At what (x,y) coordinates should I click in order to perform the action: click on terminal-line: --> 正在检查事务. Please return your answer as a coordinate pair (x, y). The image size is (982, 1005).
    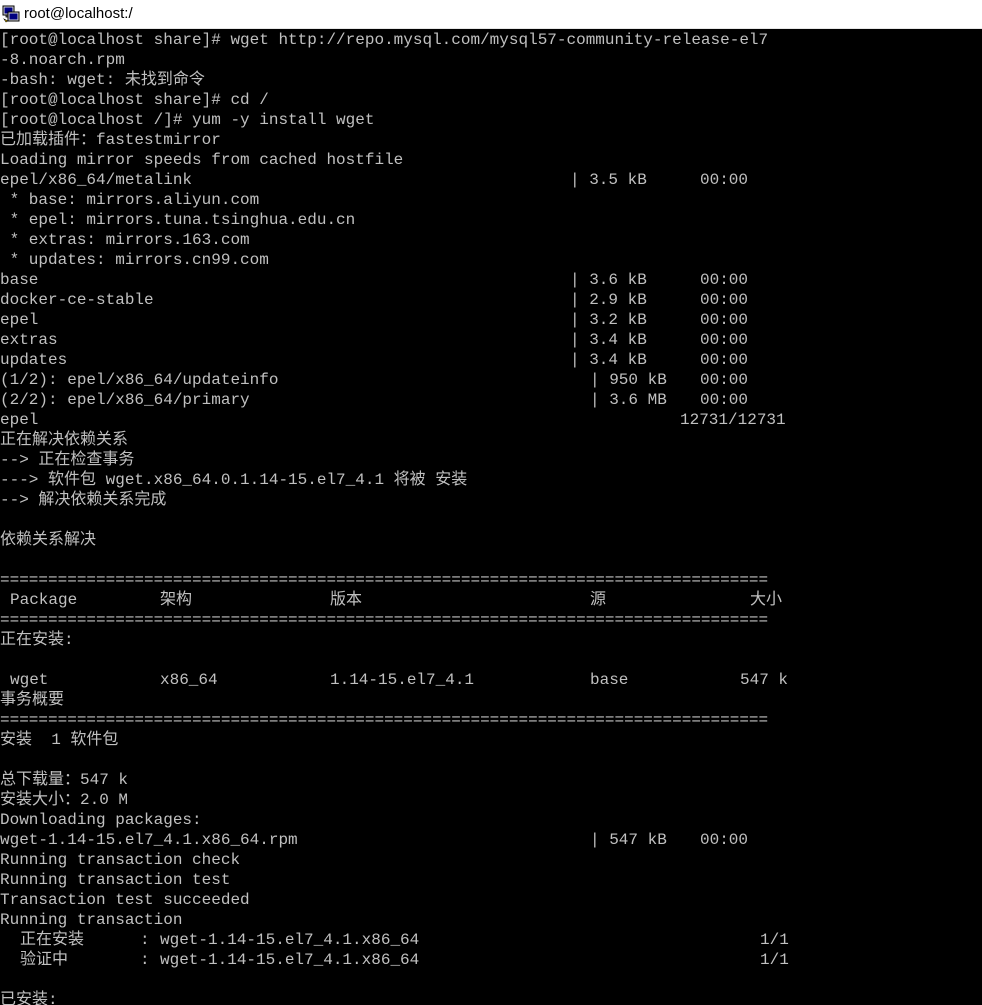
    Looking at the image, I should click on (67, 460).